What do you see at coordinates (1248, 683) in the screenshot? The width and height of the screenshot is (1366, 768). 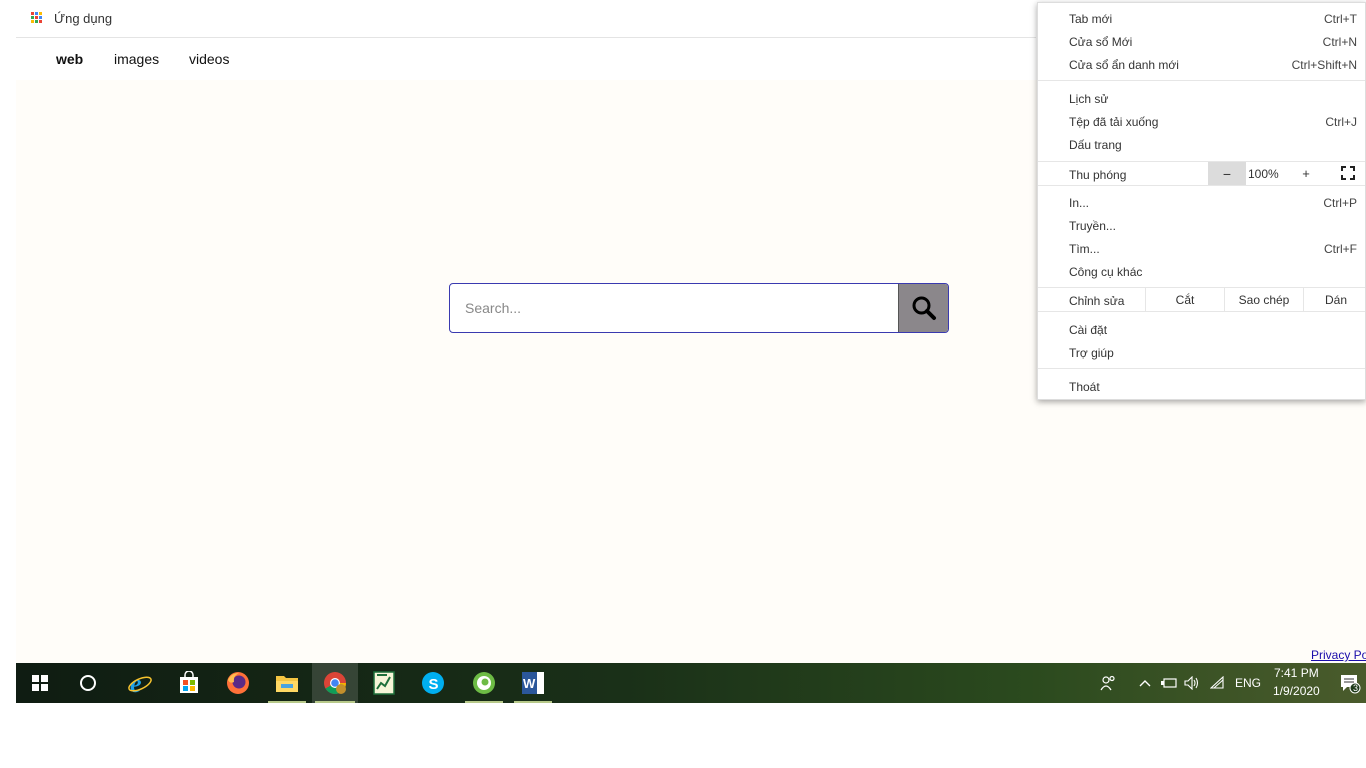 I see `language-indicator: ENG` at bounding box center [1248, 683].